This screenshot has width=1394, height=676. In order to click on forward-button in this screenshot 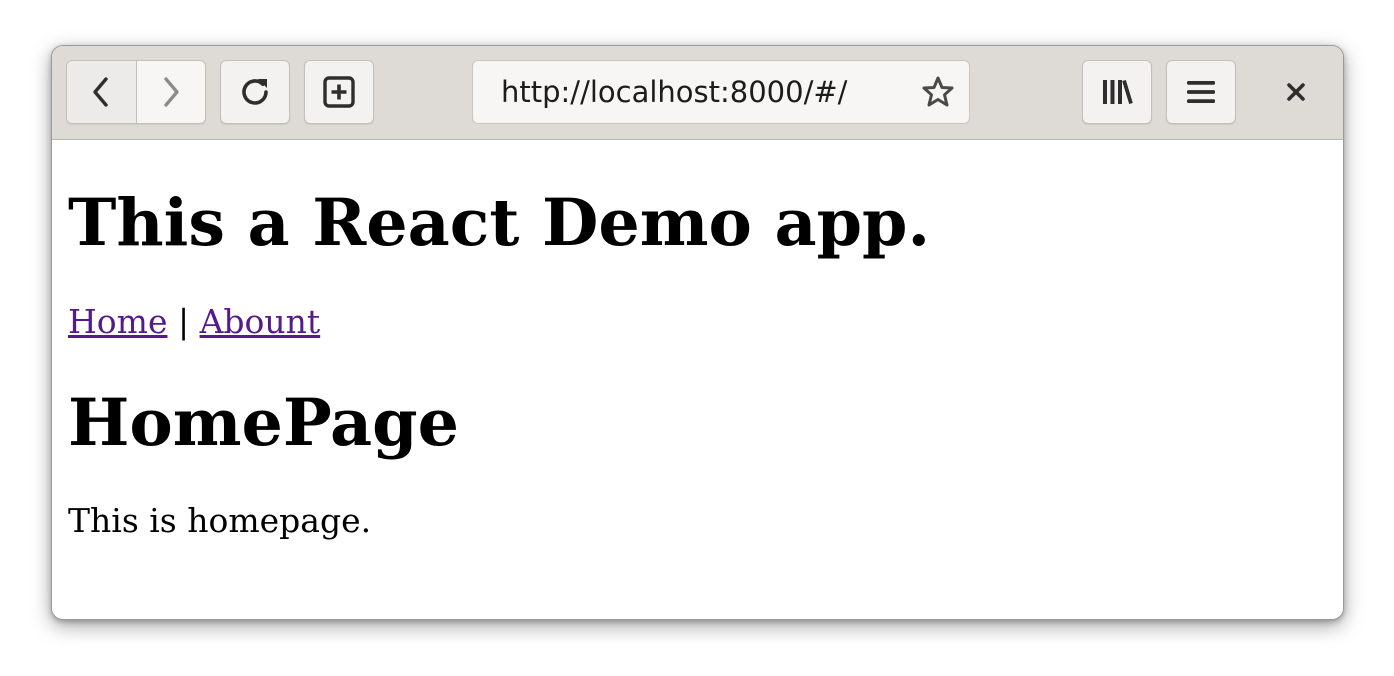, I will do `click(170, 92)`.